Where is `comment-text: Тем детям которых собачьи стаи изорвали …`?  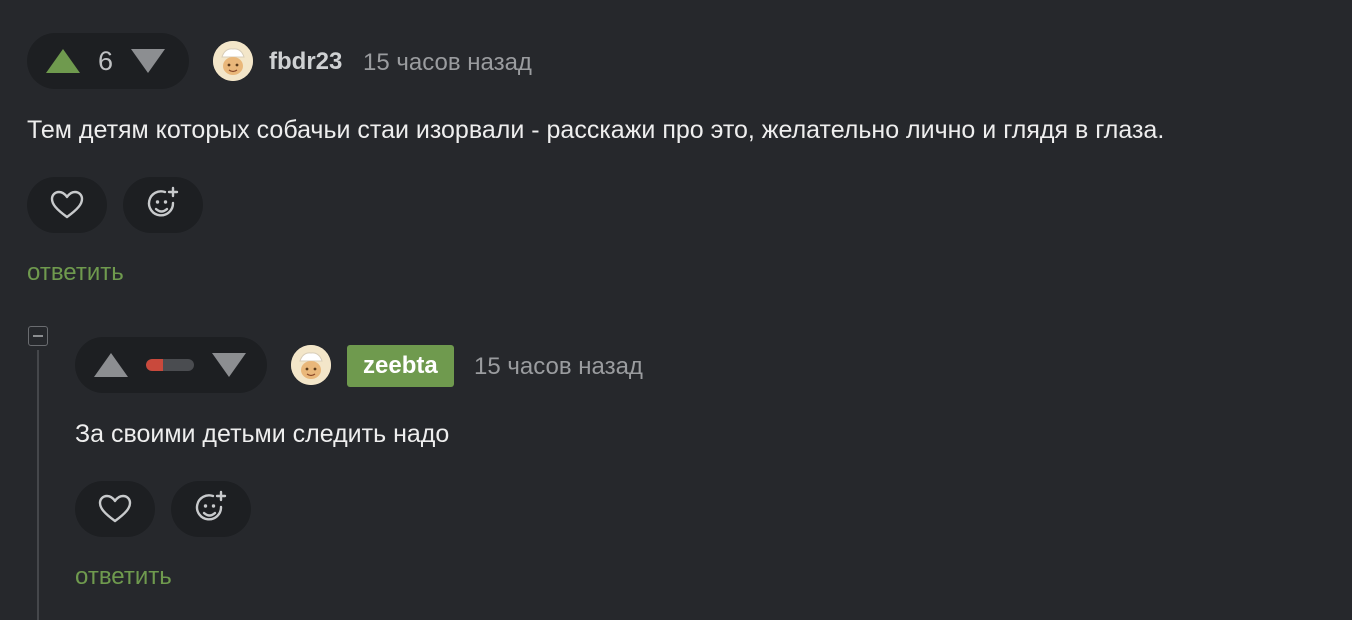 comment-text: Тем детям которых собачьи стаи изорвали … is located at coordinates (596, 130).